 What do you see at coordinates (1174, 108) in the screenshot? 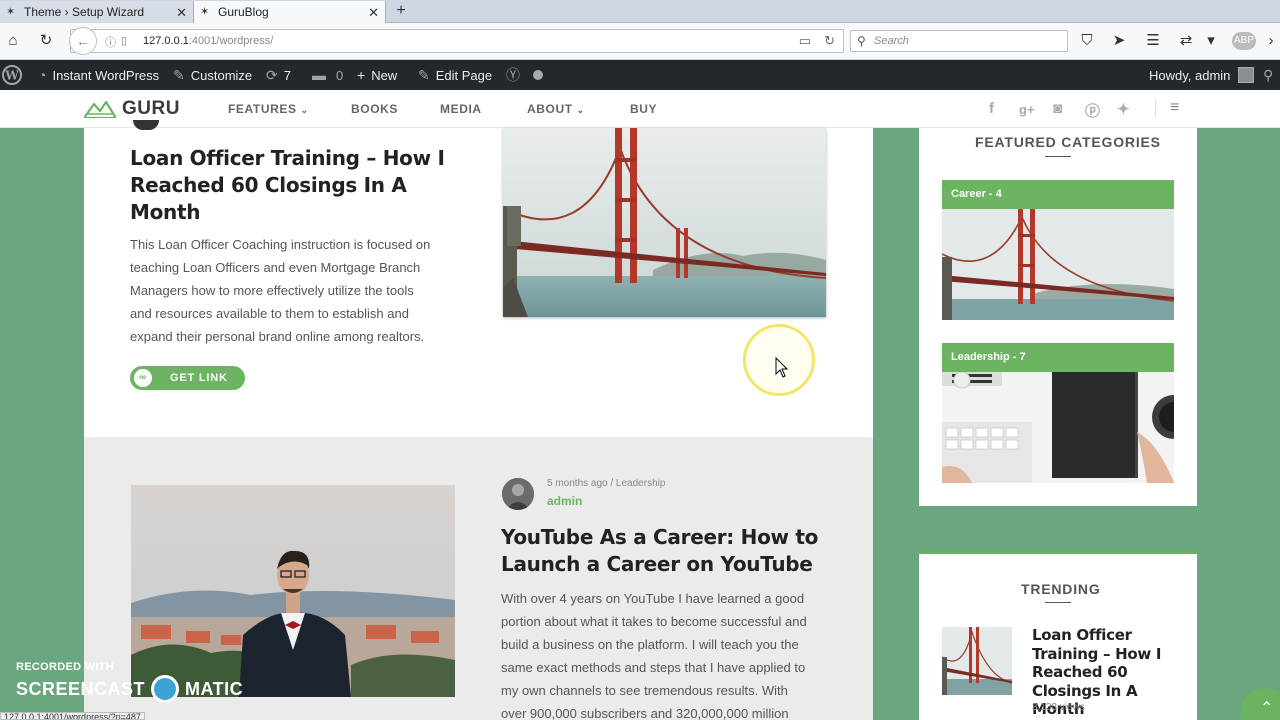
I see `hamburger-menu-icon: ≡` at bounding box center [1174, 108].